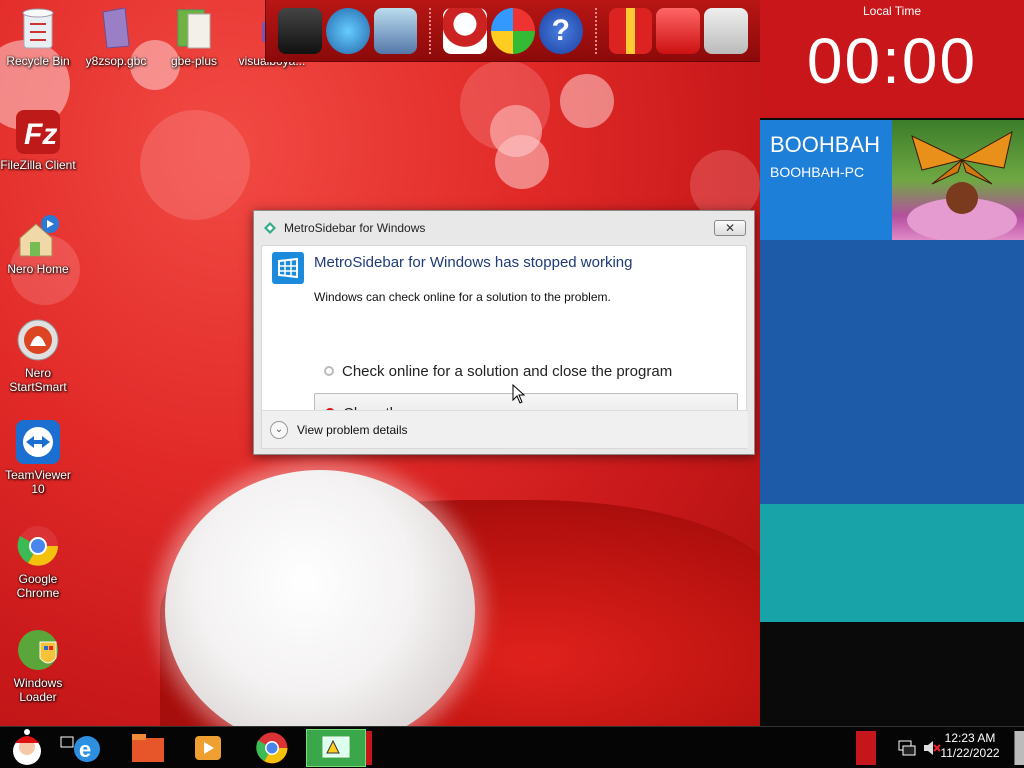 This screenshot has width=1024, height=768. I want to click on desktop-icon-recycle-bin: Recycle Bin, so click(38, 37).